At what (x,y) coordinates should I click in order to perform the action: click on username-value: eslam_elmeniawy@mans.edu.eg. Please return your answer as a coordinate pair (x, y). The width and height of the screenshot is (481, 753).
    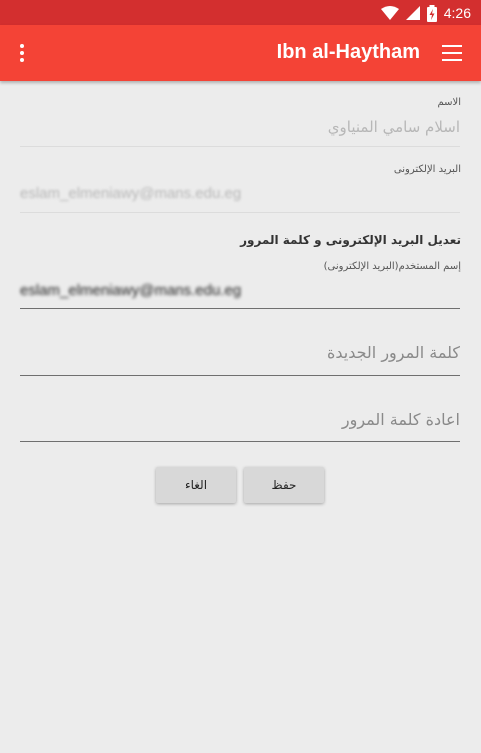
    Looking at the image, I should click on (131, 290).